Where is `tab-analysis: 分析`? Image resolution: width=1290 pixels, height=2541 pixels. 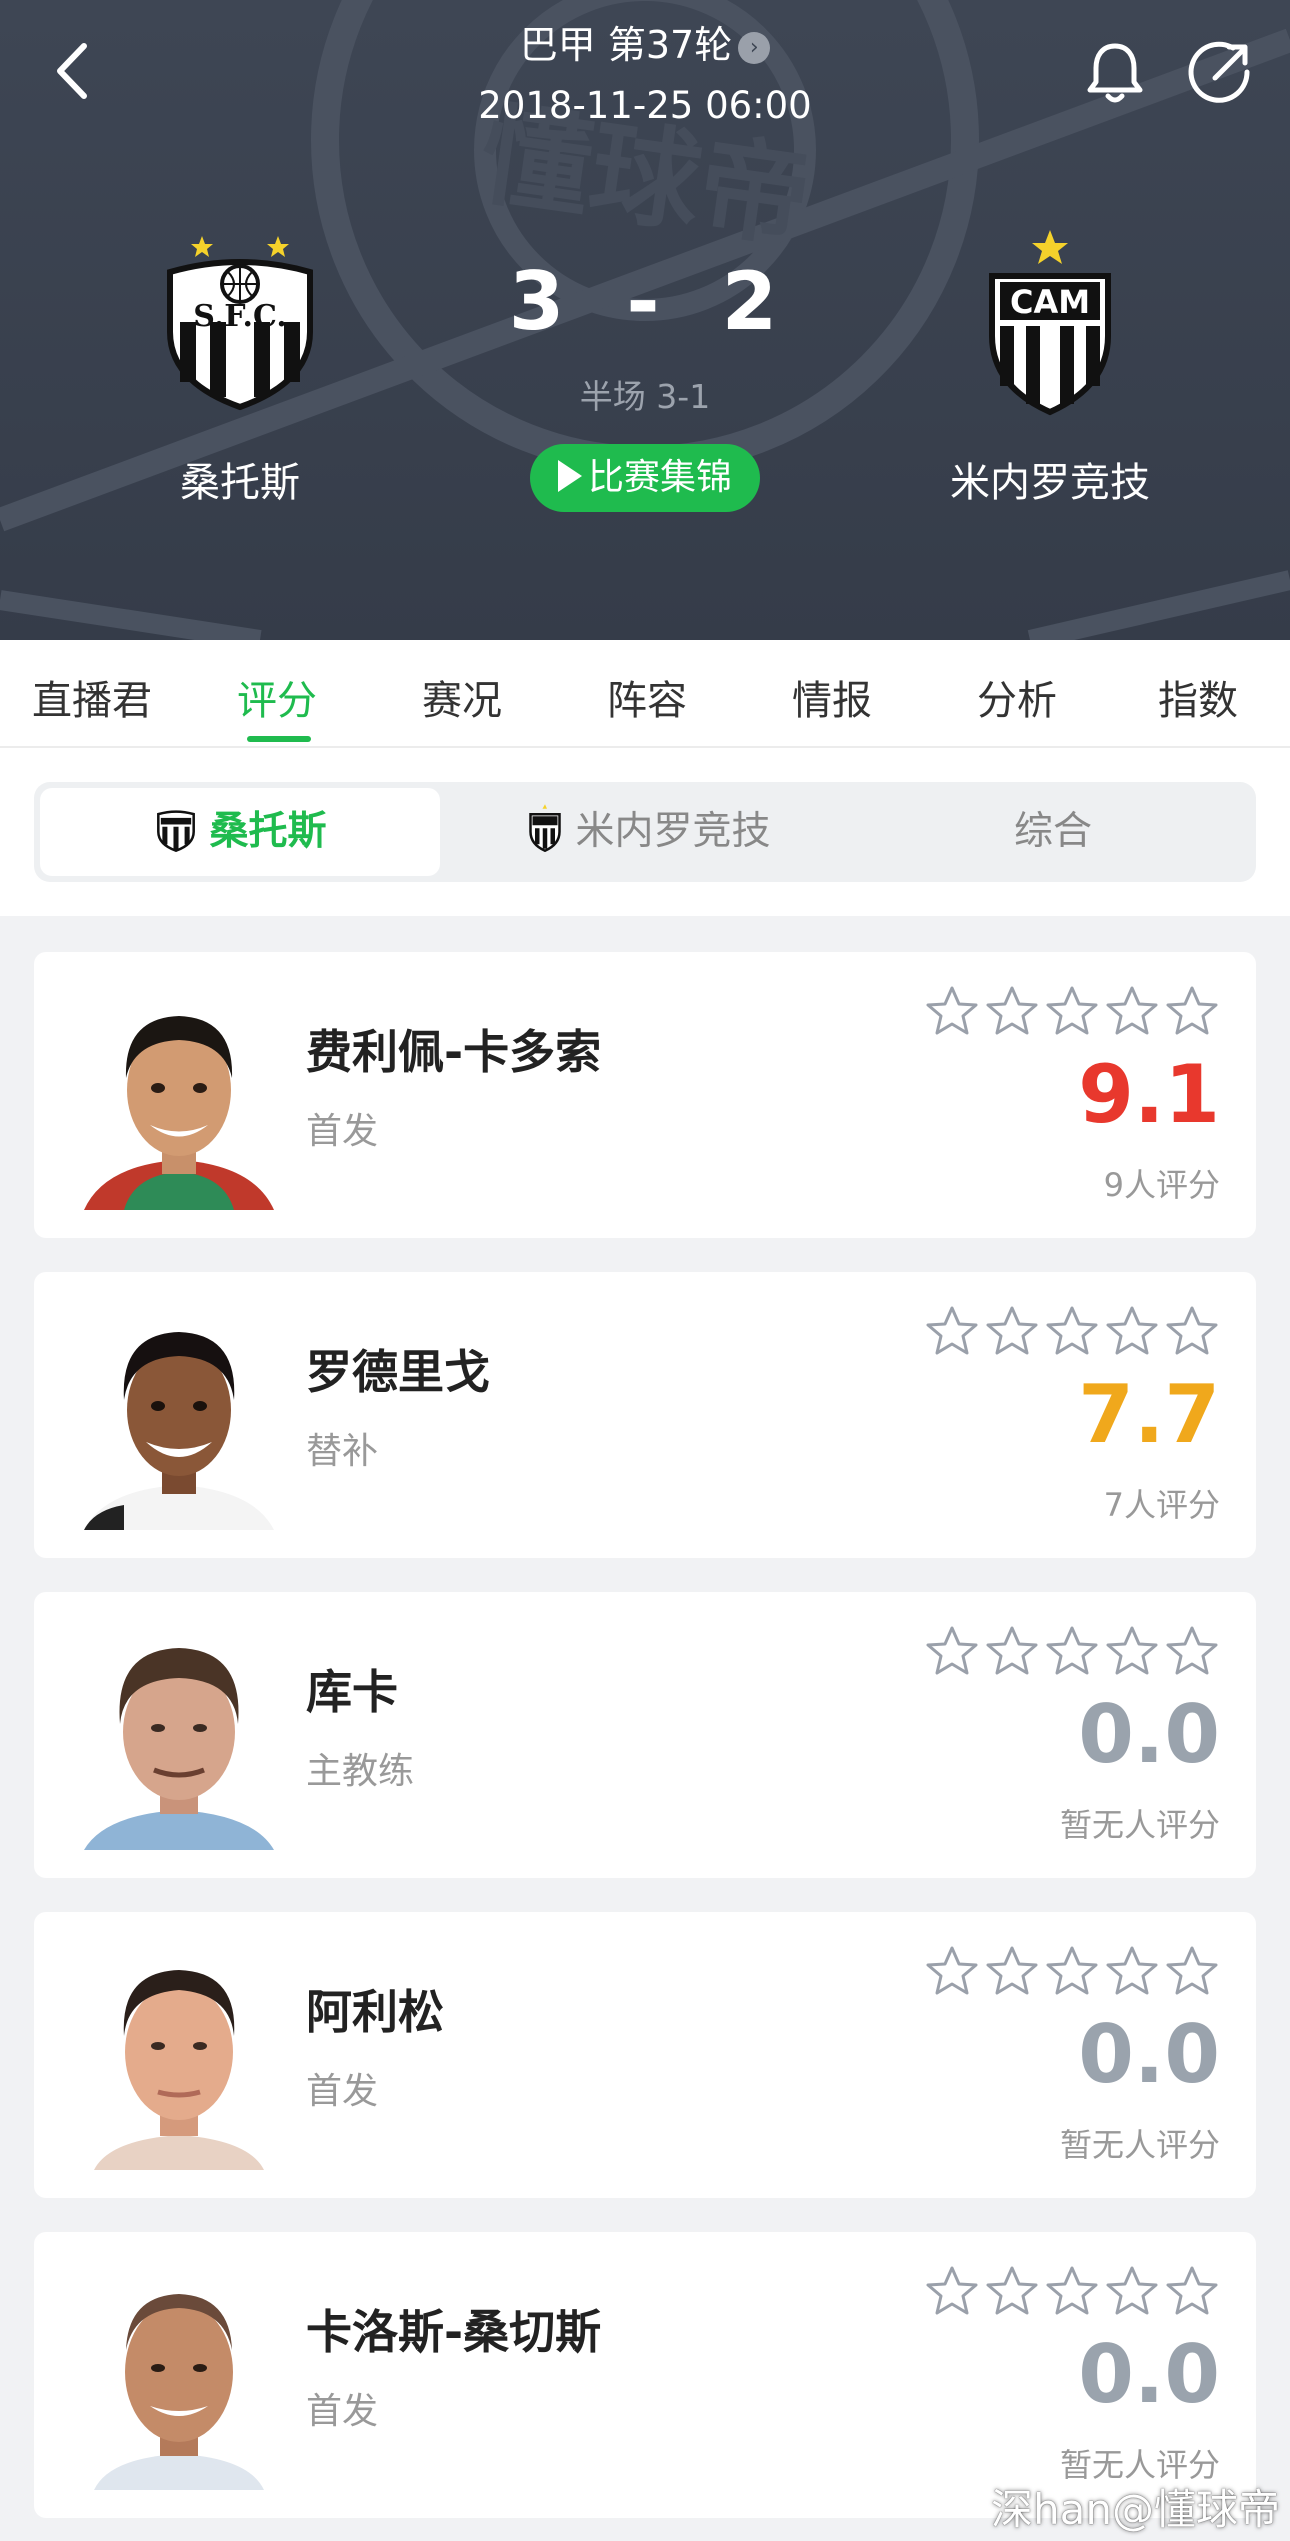
tab-analysis: 分析 is located at coordinates (1017, 697).